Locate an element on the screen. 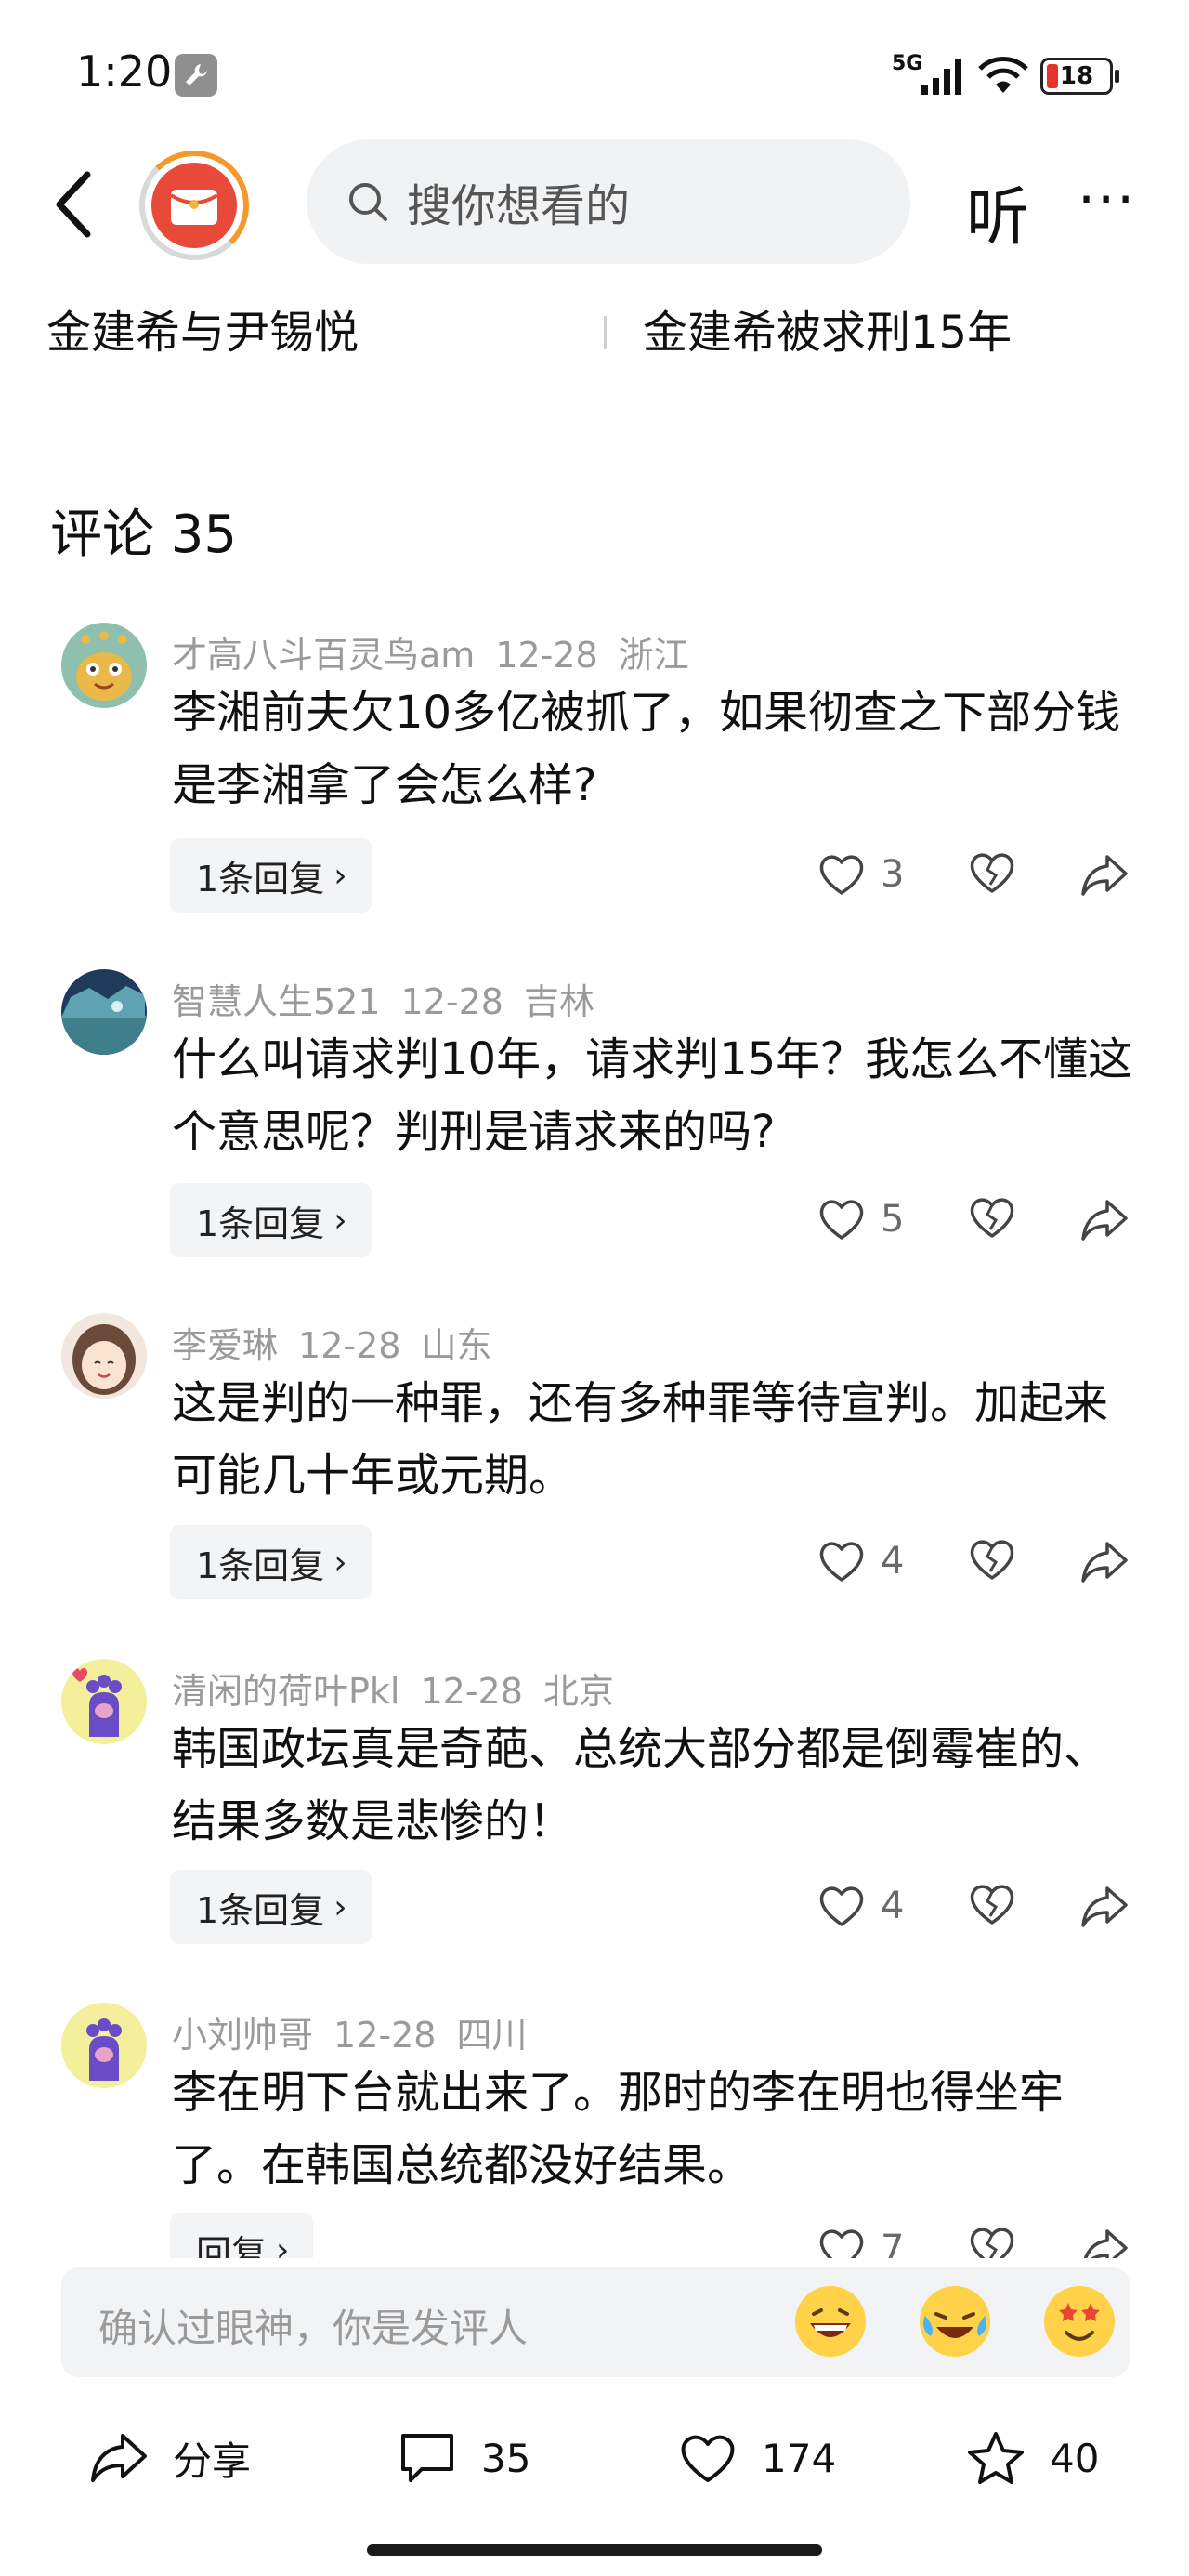 This screenshot has width=1189, height=2576. network-type: 5G is located at coordinates (907, 63).